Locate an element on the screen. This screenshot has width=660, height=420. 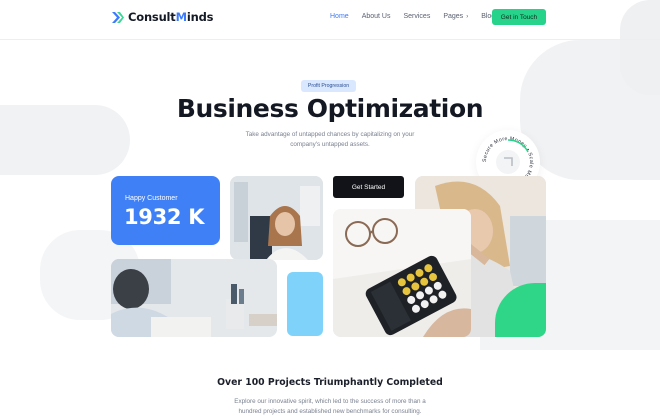
happy-customer-card: Happy Customer 1932 K is located at coordinates (165, 210).